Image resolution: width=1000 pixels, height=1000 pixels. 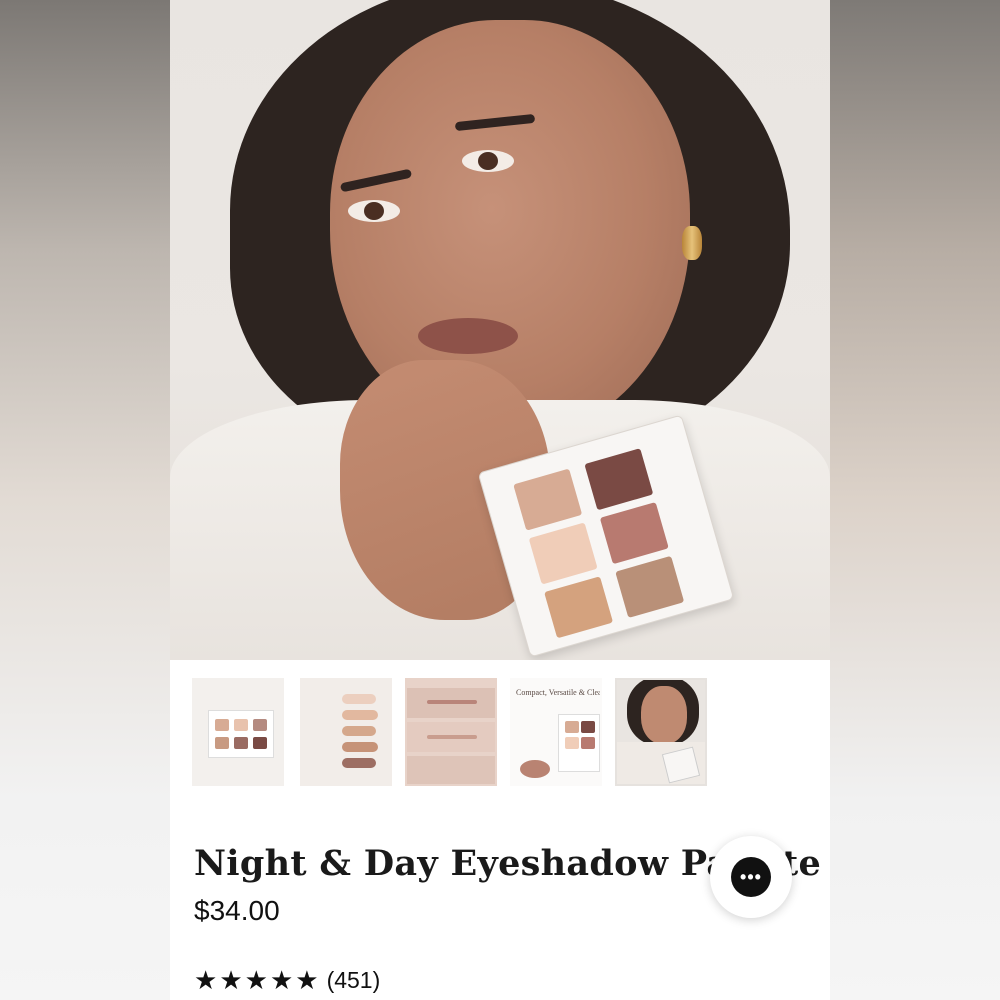 I want to click on product-rating: ★ ★ ★ ★ ★ (451), so click(x=287, y=980).